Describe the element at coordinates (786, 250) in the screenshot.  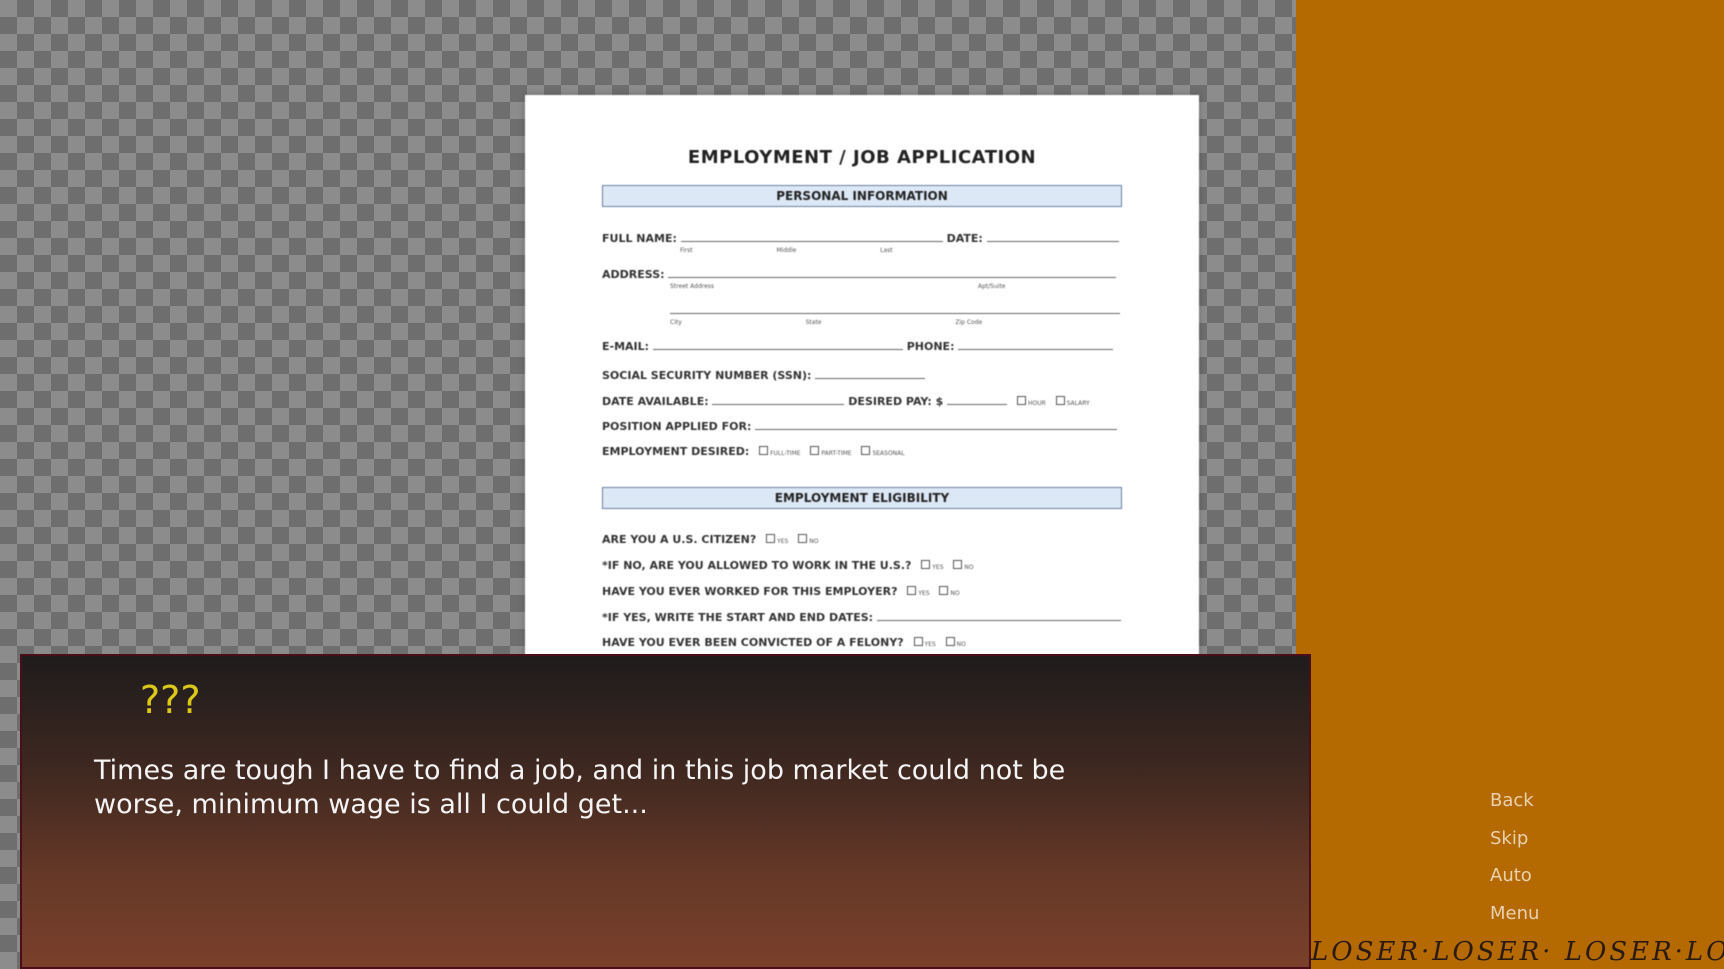
I see `full-name-subfields: First Middle Last` at that location.